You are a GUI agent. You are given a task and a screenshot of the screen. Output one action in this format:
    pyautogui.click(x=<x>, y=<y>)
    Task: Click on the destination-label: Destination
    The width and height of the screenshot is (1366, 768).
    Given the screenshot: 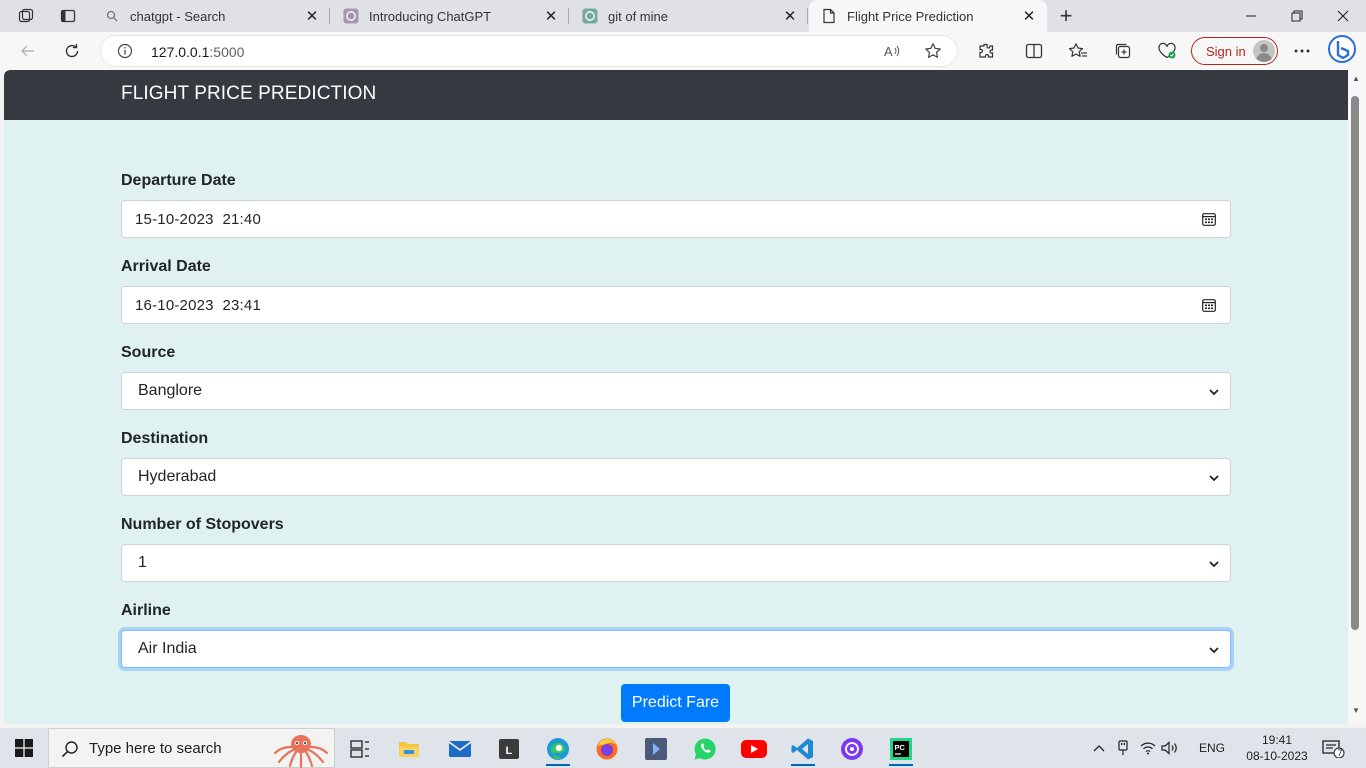 What is the action you would take?
    pyautogui.click(x=165, y=438)
    